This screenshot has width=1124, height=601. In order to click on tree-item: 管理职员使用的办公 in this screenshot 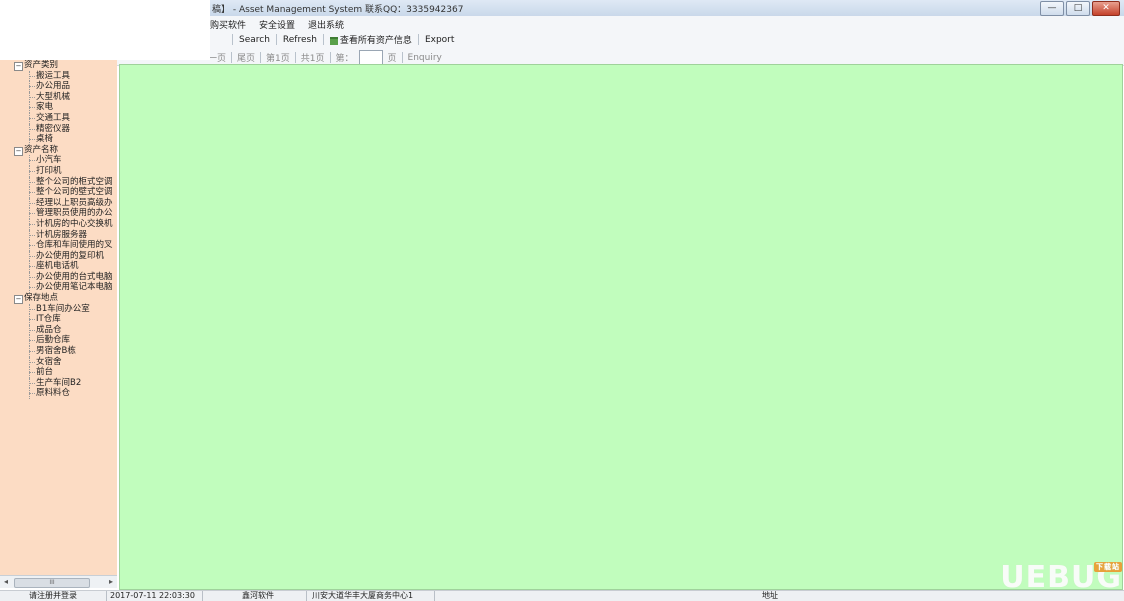, I will do `click(58, 213)`.